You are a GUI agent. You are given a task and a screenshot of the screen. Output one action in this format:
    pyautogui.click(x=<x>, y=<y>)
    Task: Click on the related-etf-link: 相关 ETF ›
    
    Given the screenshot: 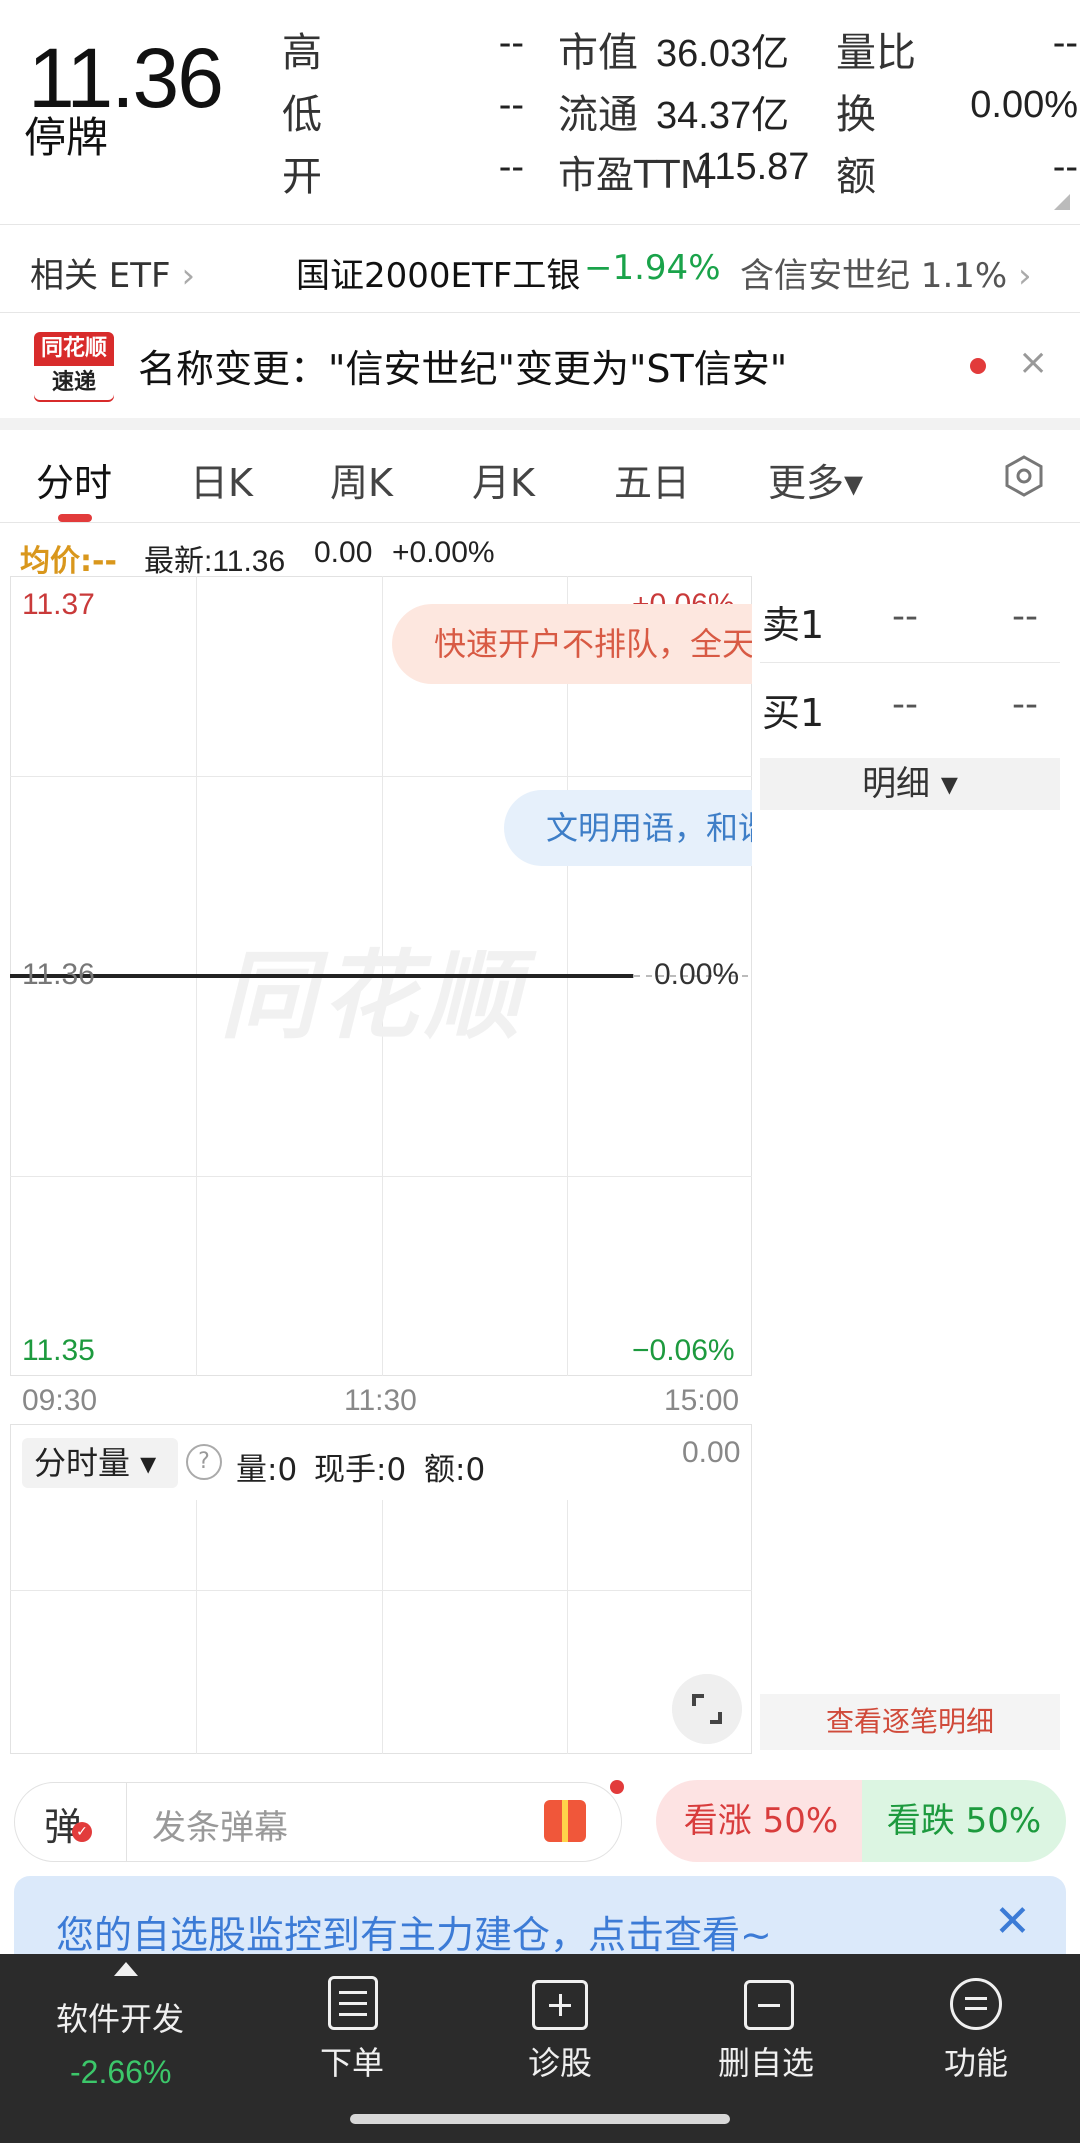 What is the action you would take?
    pyautogui.click(x=112, y=272)
    